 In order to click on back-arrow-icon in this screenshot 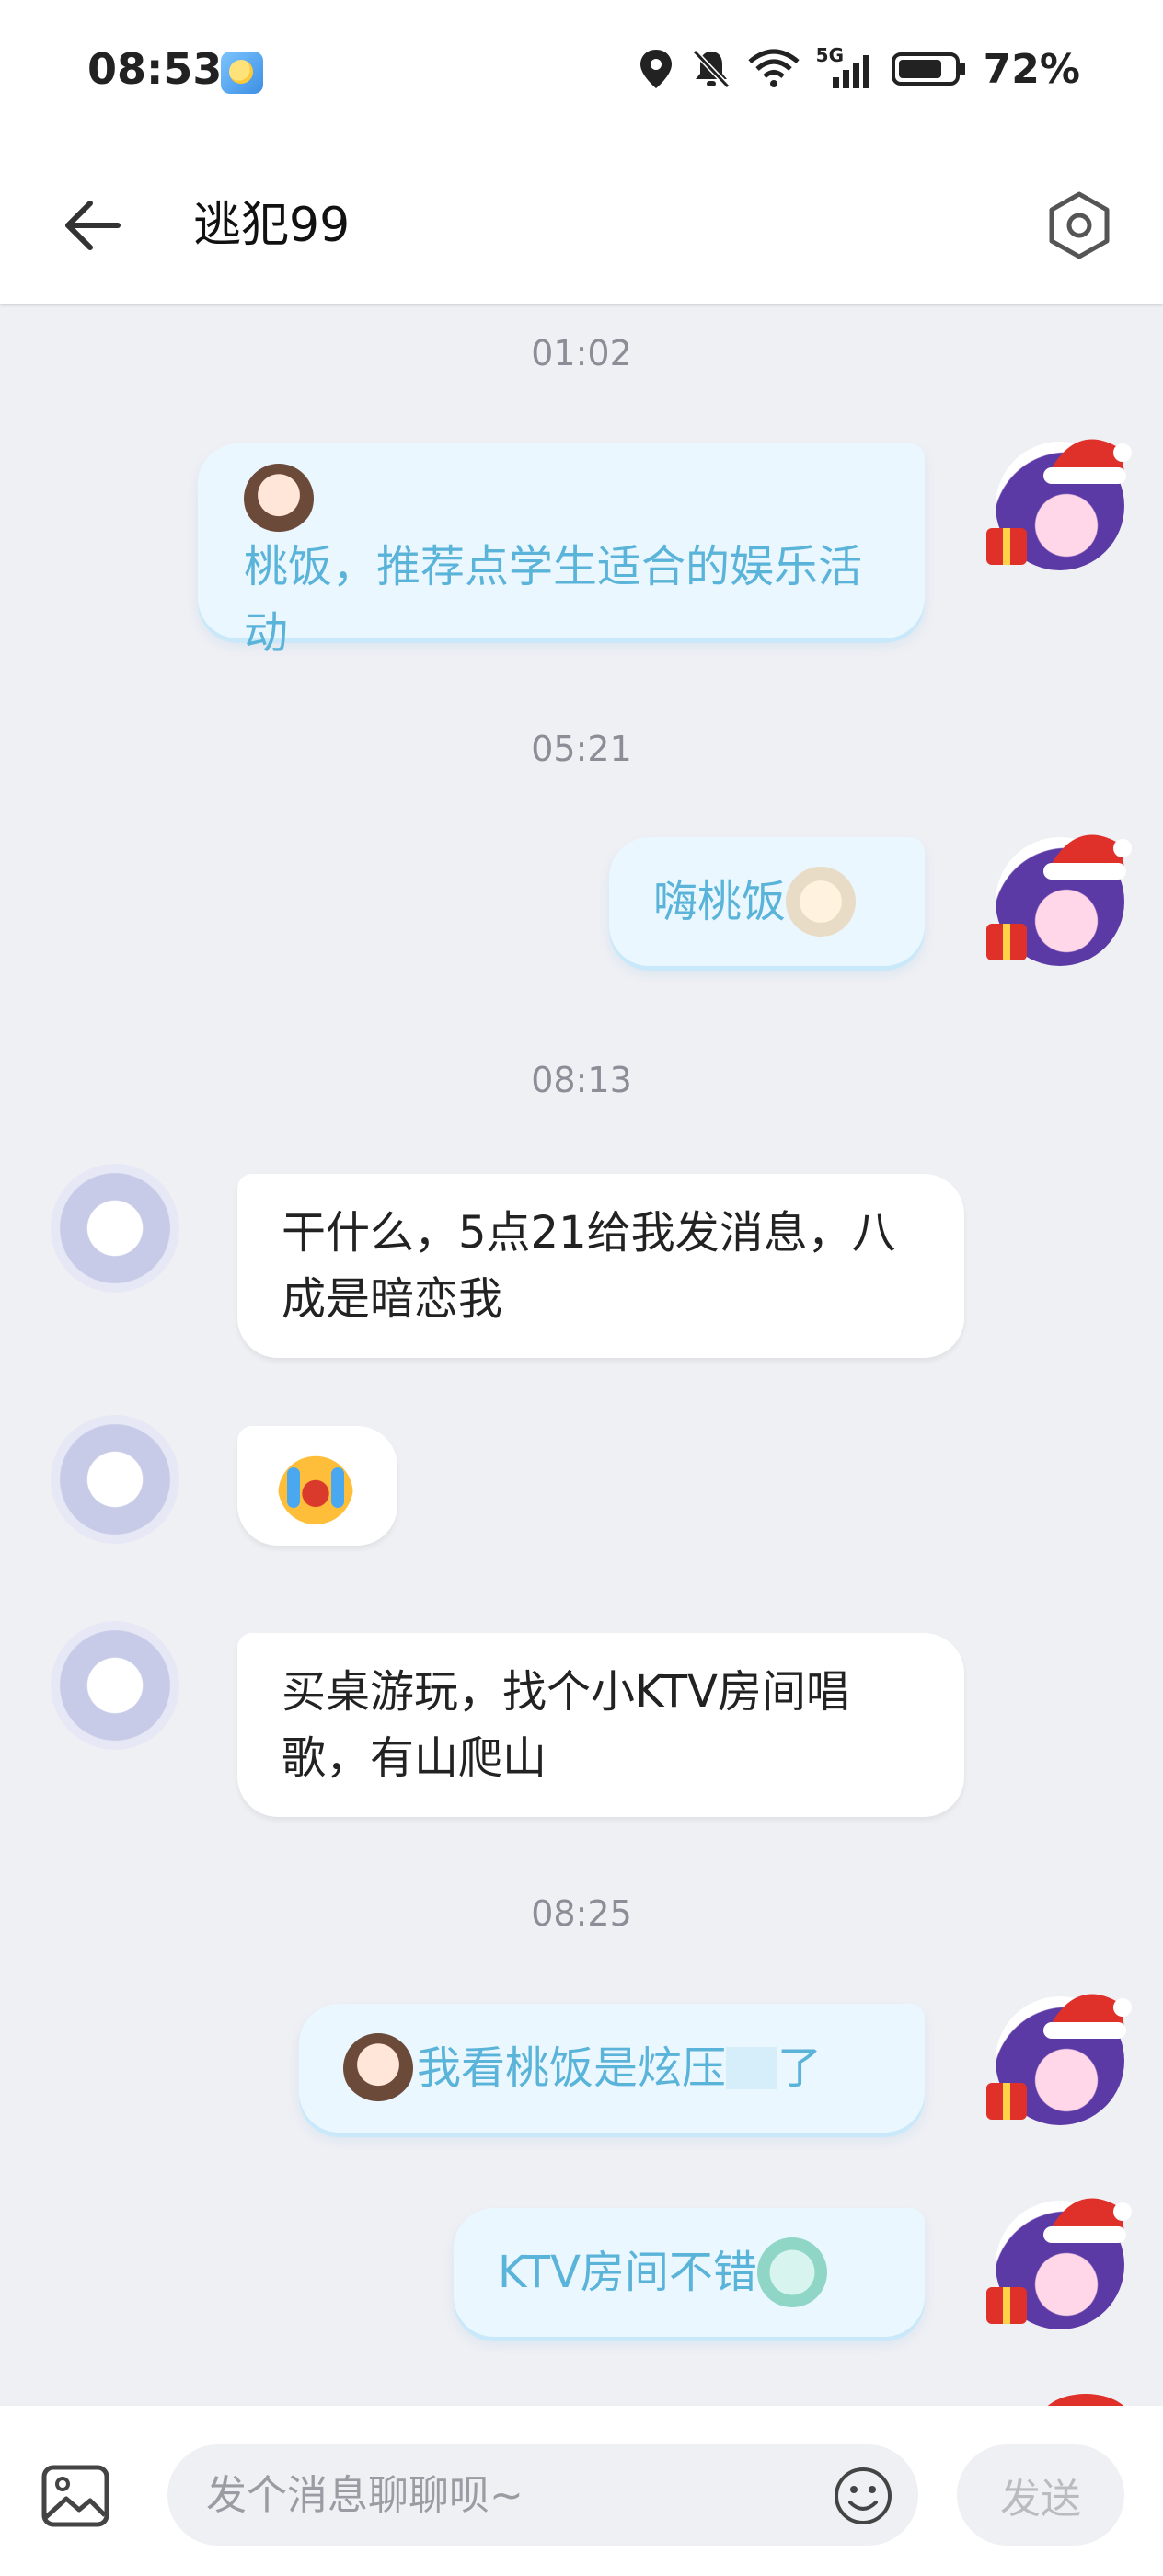, I will do `click(93, 225)`.